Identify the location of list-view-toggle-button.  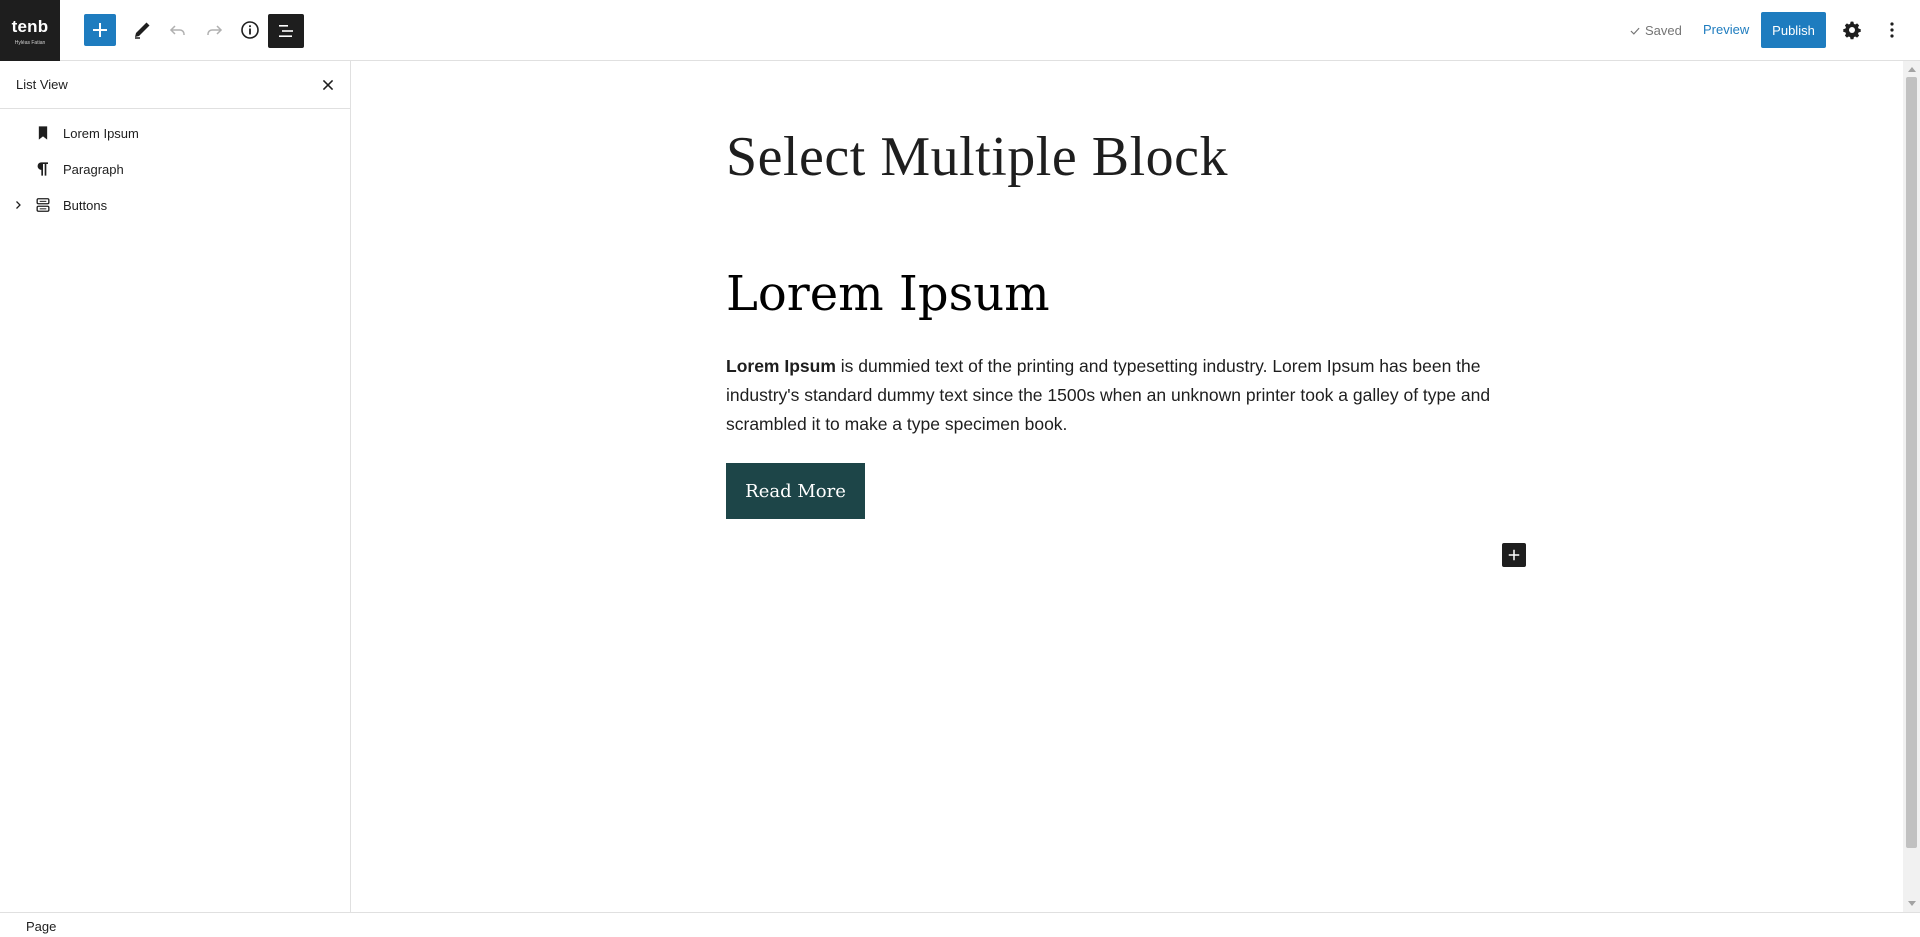
(286, 31).